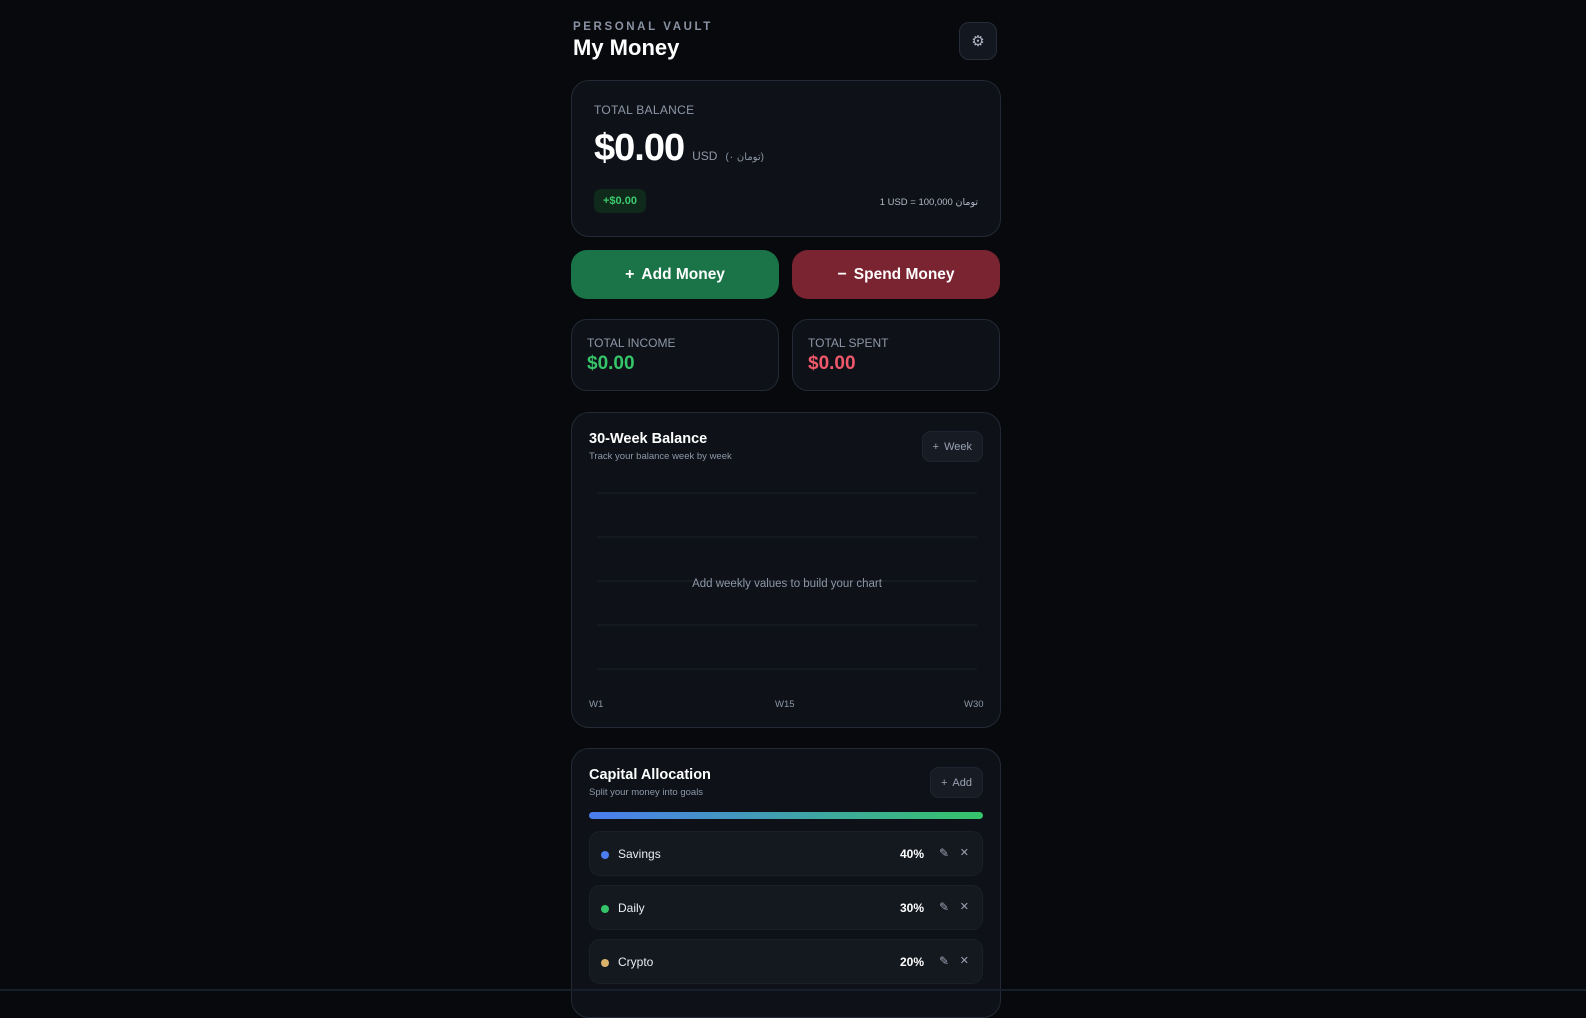 This screenshot has height=1018, width=1586. Describe the element at coordinates (787, 584) in the screenshot. I see `chart-empty-message: Add weekly values to build your chart` at that location.